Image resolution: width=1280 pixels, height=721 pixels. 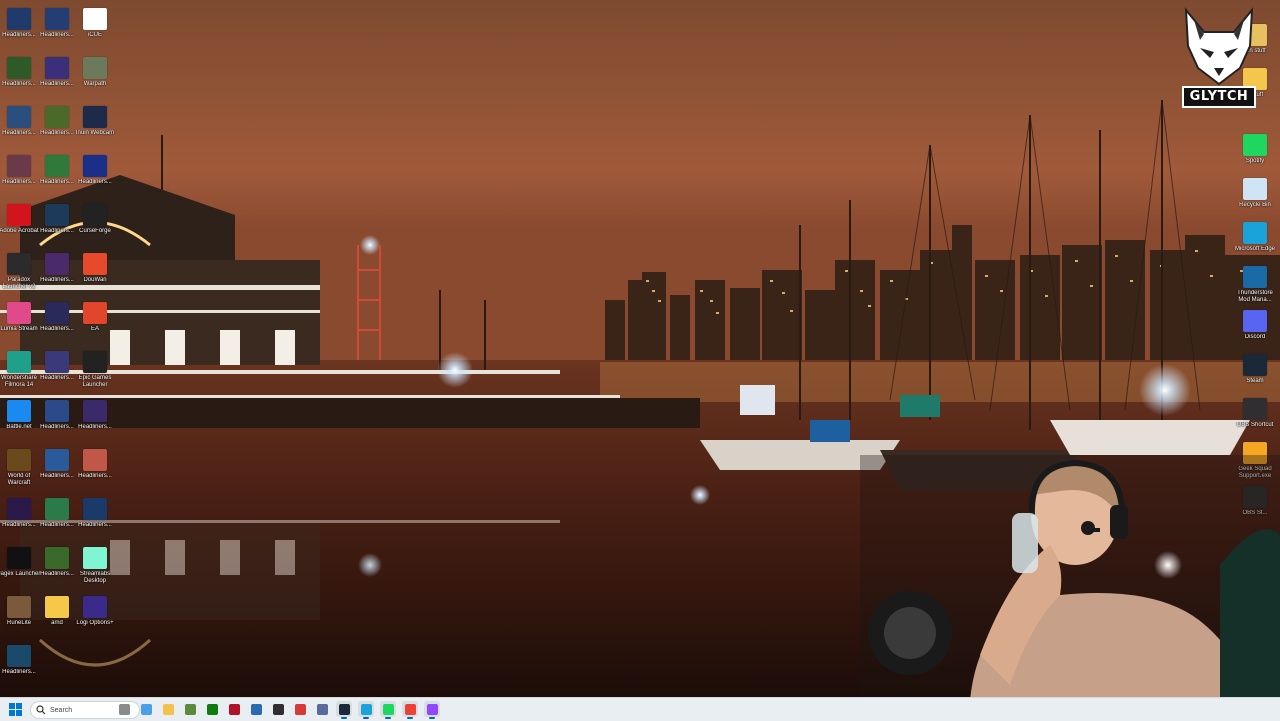 I want to click on desktop-icon-recycle-bin: Recycle Bin, so click(x=1255, y=199).